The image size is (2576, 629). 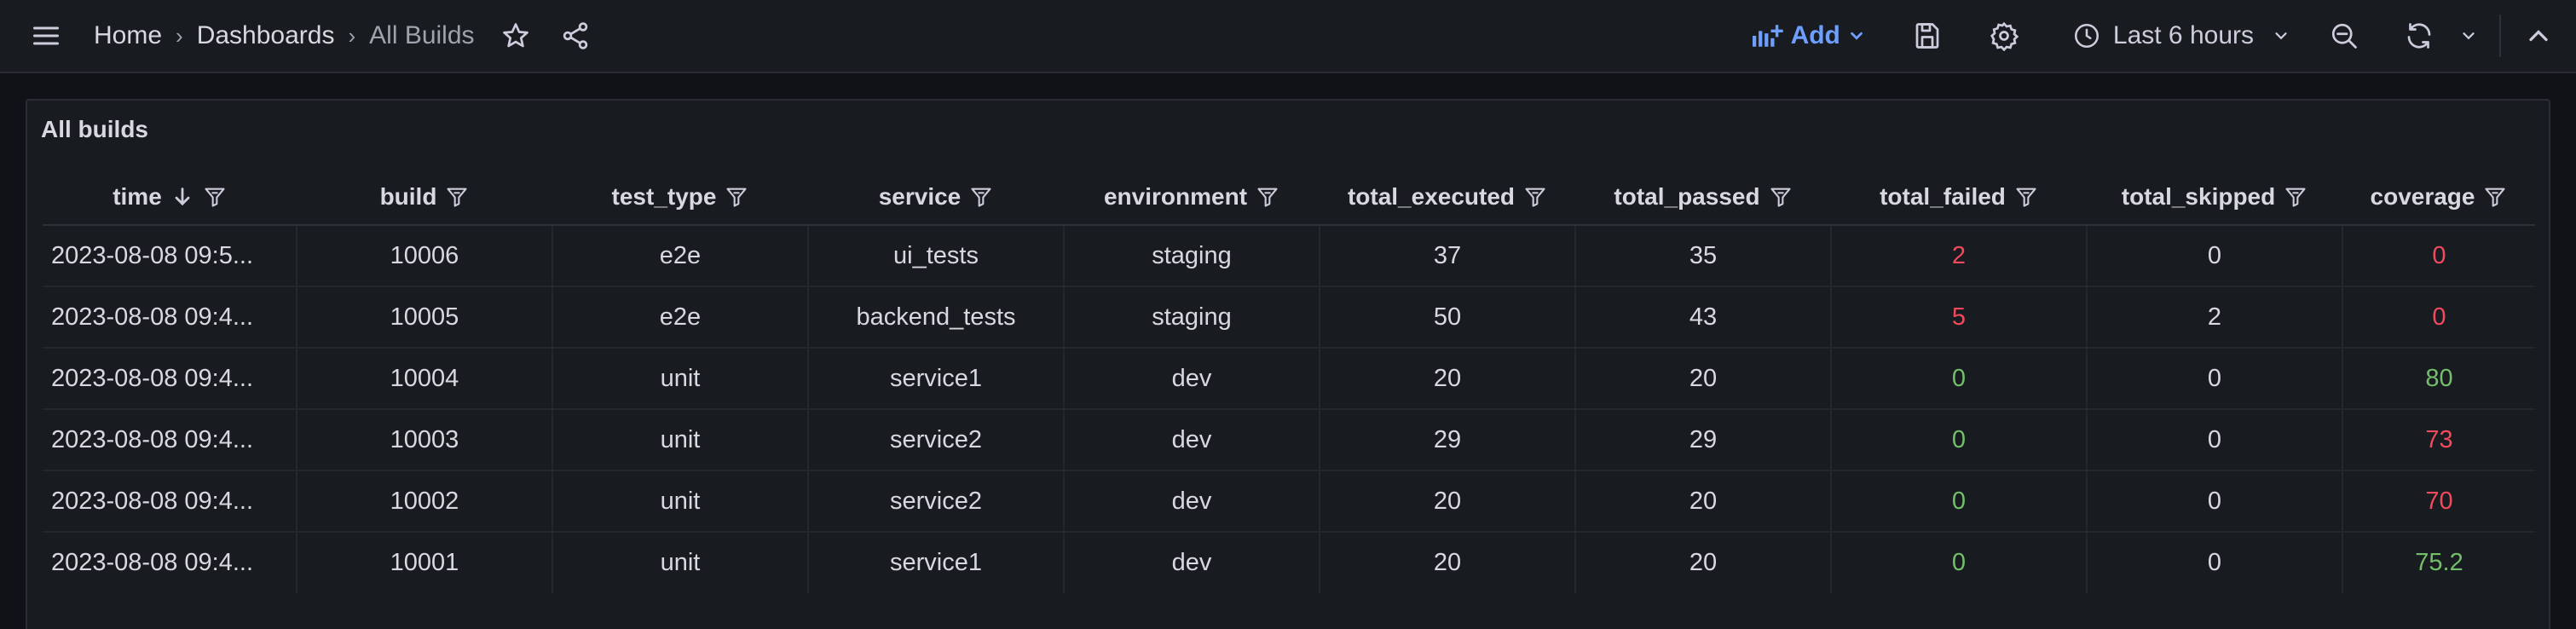 I want to click on table-cell-build: 10006, so click(x=424, y=256).